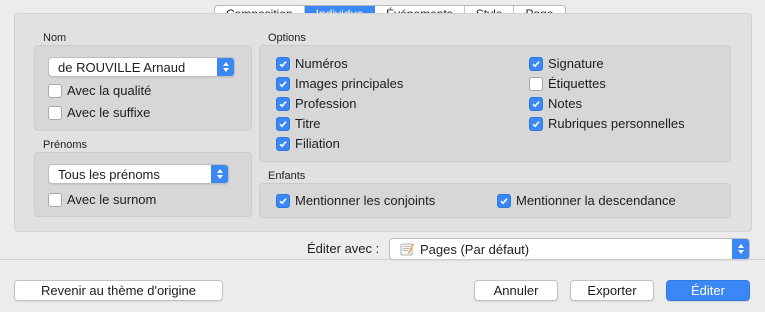 The height and width of the screenshot is (312, 765). I want to click on checkbox-avec-surnom: Avec le surnom, so click(102, 199).